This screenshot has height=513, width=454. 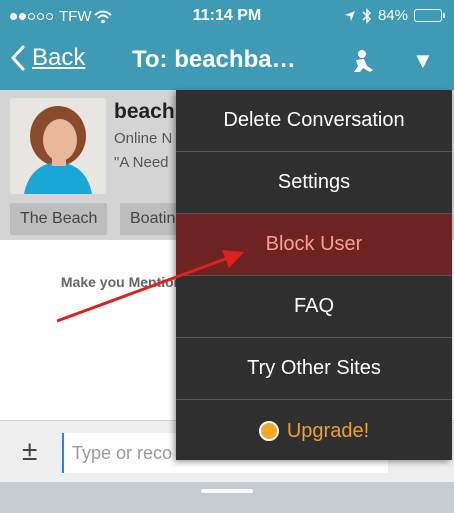 What do you see at coordinates (429, 15) in the screenshot?
I see `battery-icon` at bounding box center [429, 15].